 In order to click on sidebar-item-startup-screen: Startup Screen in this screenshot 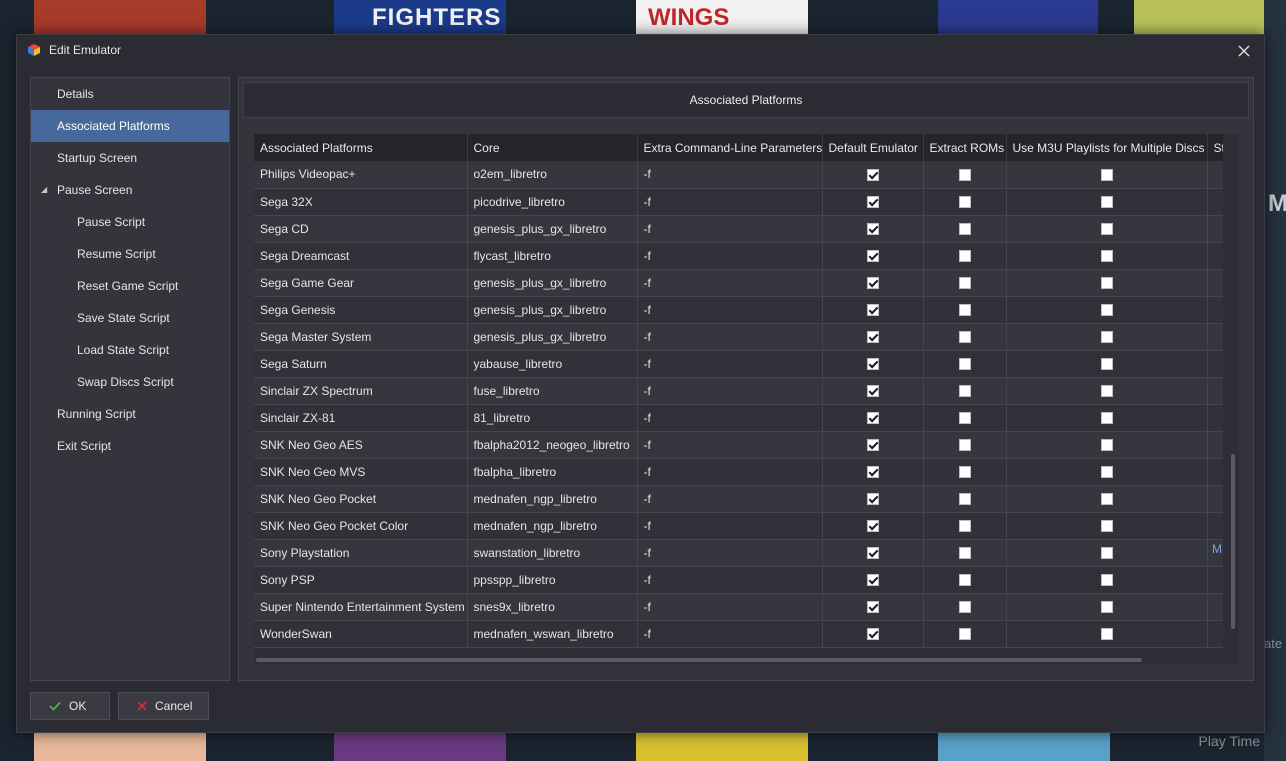, I will do `click(130, 158)`.